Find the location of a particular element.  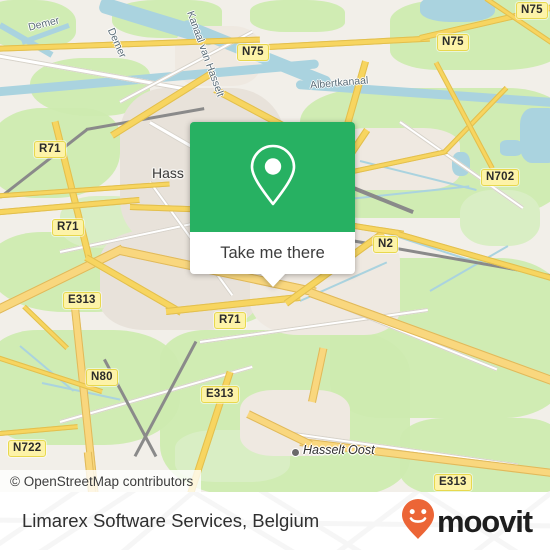

take-me-there-button: Take me there is located at coordinates (272, 253).